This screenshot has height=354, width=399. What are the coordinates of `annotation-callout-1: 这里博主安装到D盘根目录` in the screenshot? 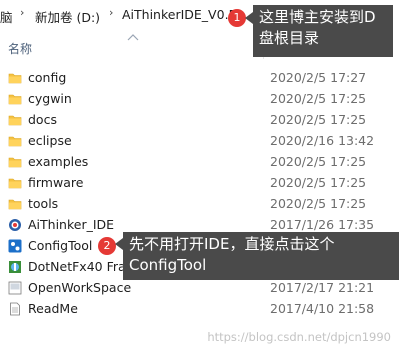 It's located at (319, 31).